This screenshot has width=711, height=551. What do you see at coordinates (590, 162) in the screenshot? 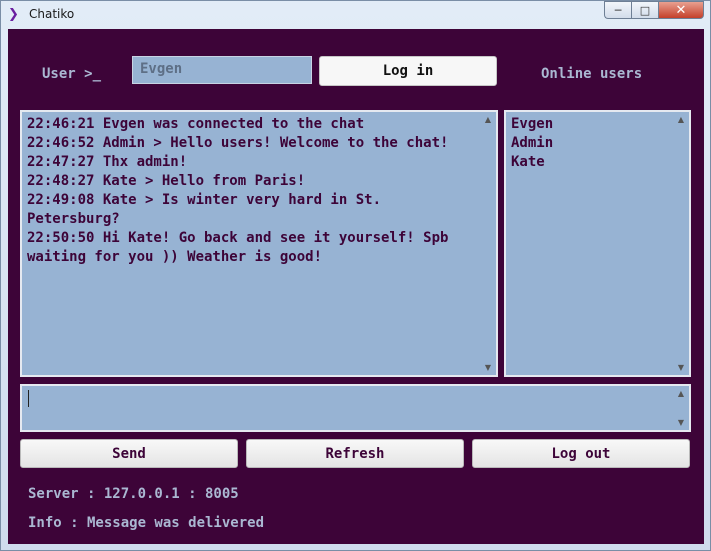
I see `online-user-item: Kate` at bounding box center [590, 162].